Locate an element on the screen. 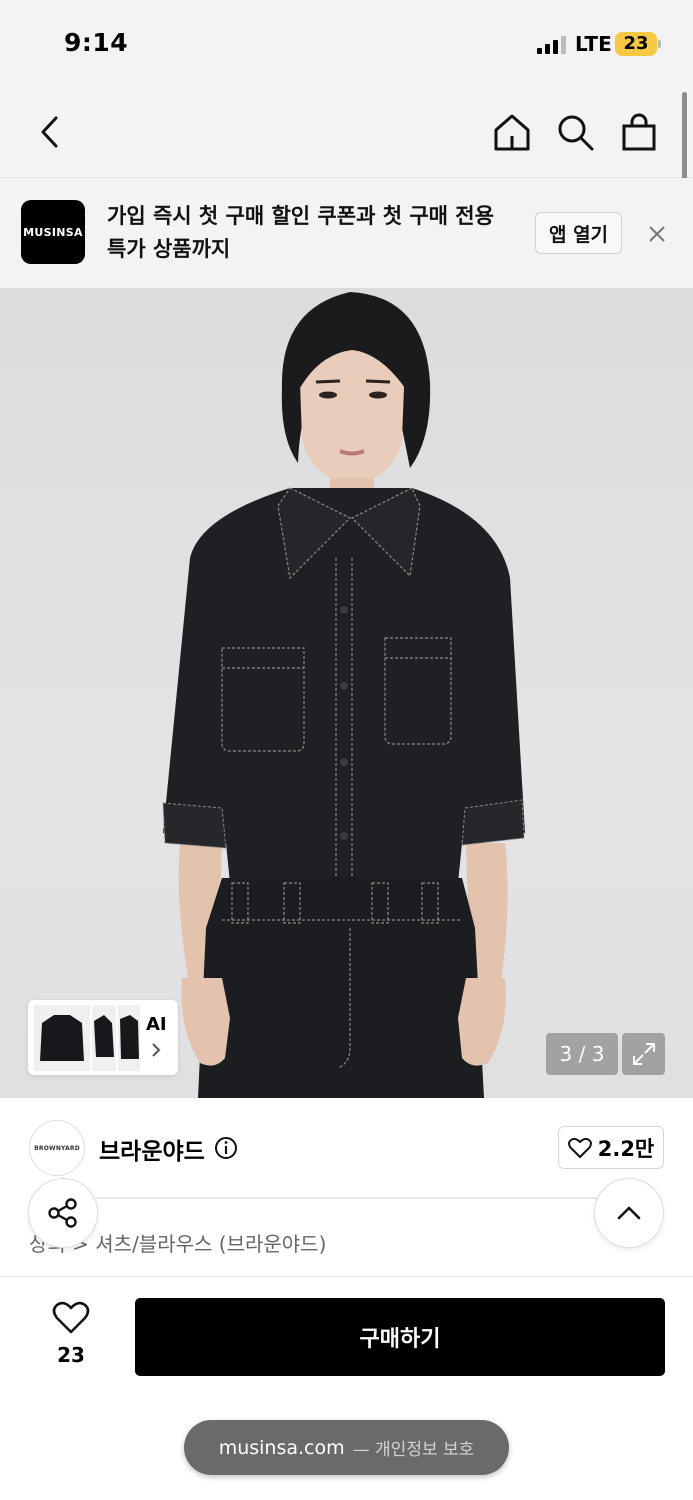 The image size is (693, 1500). status-time: 9:14 is located at coordinates (96, 42).